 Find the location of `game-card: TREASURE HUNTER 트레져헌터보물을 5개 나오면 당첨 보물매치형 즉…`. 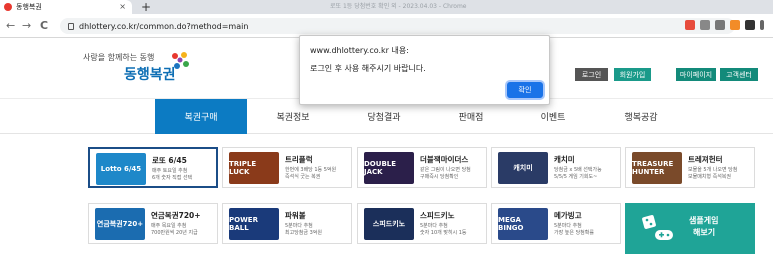

game-card: TREASURE HUNTER 트레져헌터보물을 5개 나오면 당첨 보물매치형 즉… is located at coordinates (690, 167).